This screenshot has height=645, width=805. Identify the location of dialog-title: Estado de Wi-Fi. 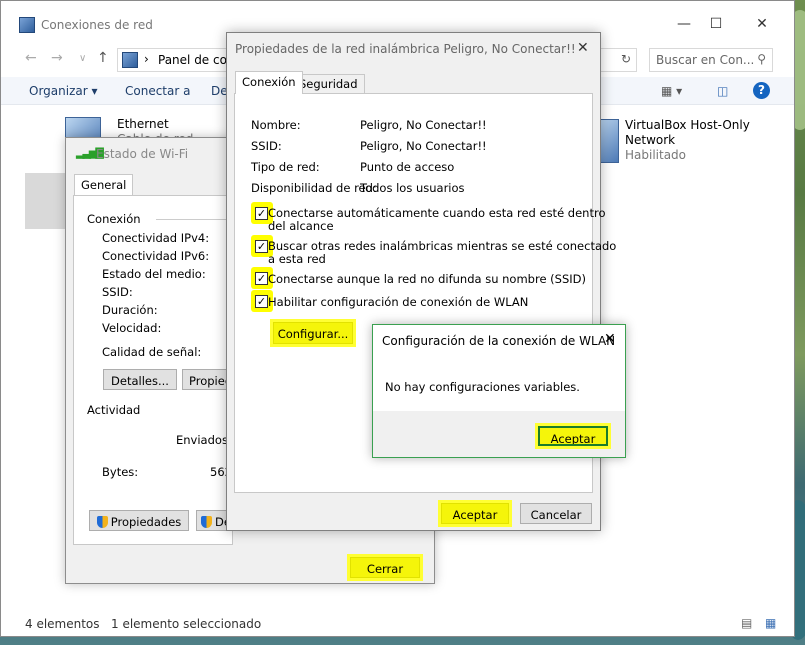
(142, 154).